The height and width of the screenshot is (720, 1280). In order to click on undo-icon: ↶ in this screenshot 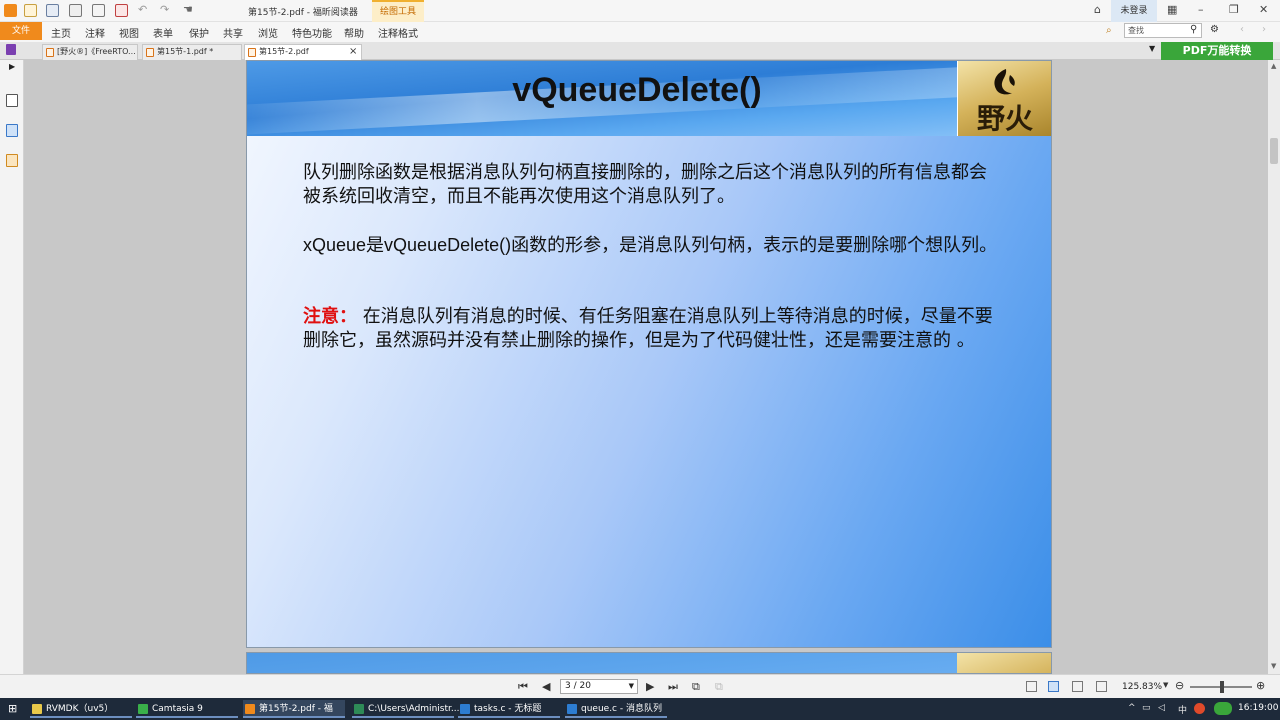, I will do `click(144, 10)`.